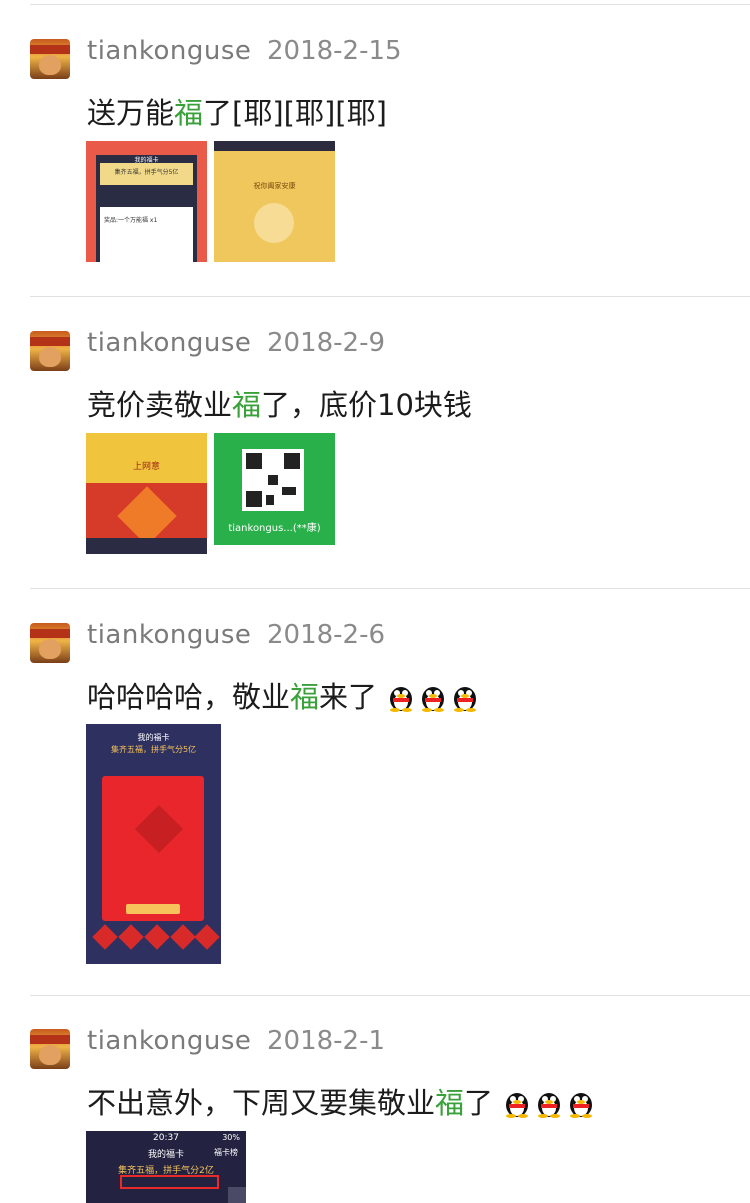 The height and width of the screenshot is (1203, 750). Describe the element at coordinates (479, 1103) in the screenshot. I see `text-after: 了` at that location.